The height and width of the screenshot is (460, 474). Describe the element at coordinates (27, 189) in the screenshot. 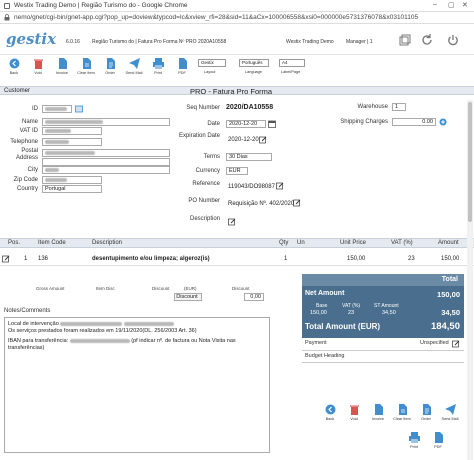

I see `country-label: Country` at that location.